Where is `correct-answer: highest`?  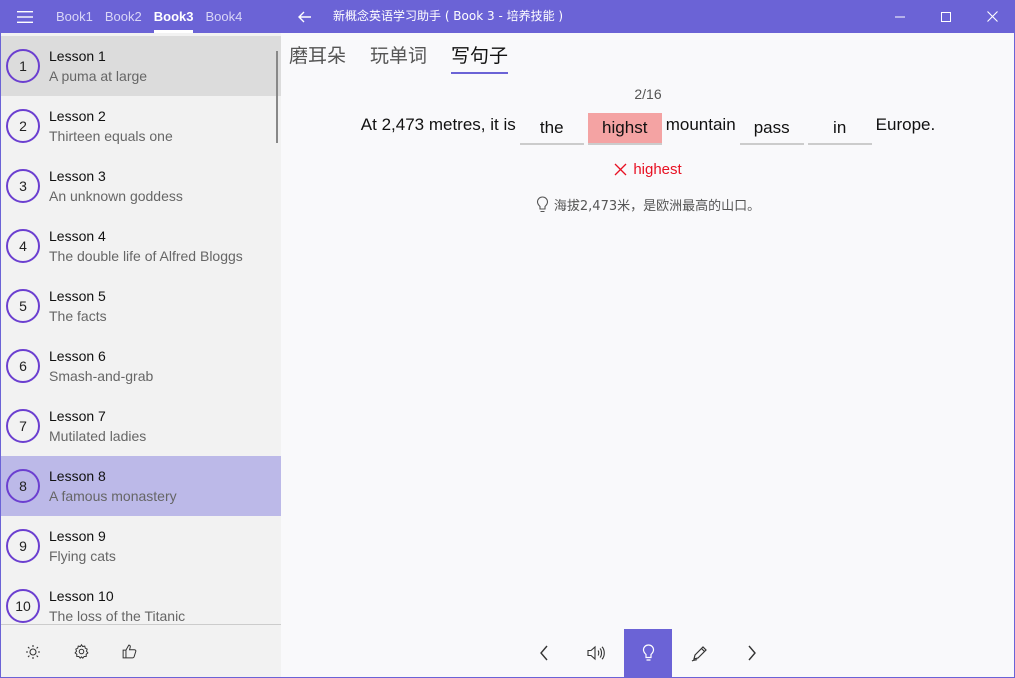
correct-answer: highest is located at coordinates (657, 169).